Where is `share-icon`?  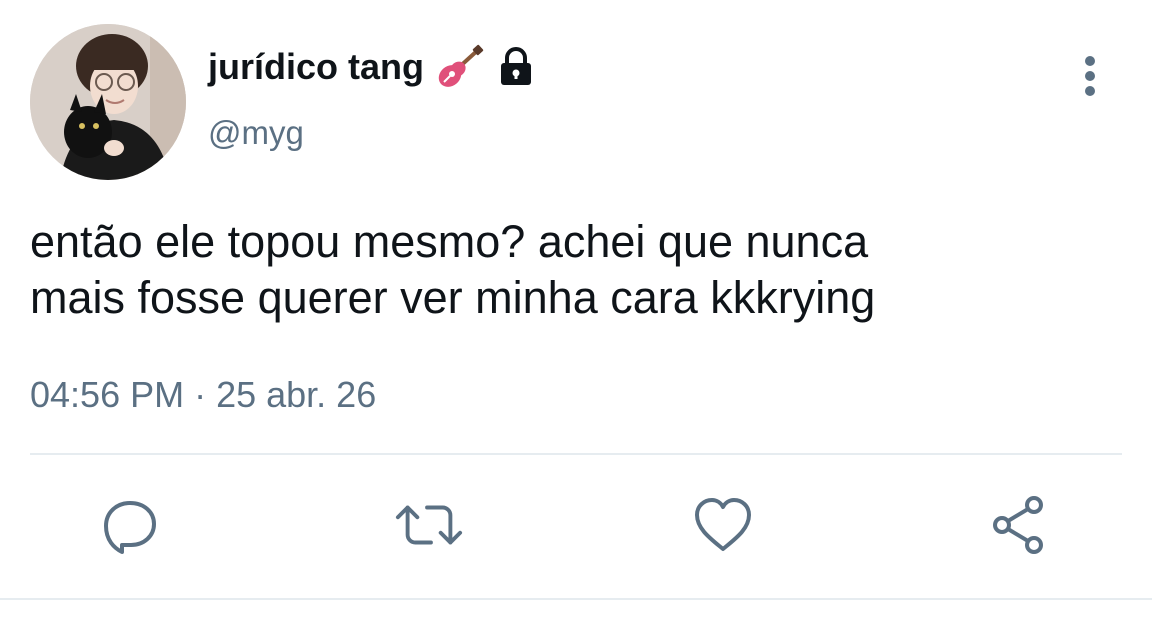 share-icon is located at coordinates (1018, 525).